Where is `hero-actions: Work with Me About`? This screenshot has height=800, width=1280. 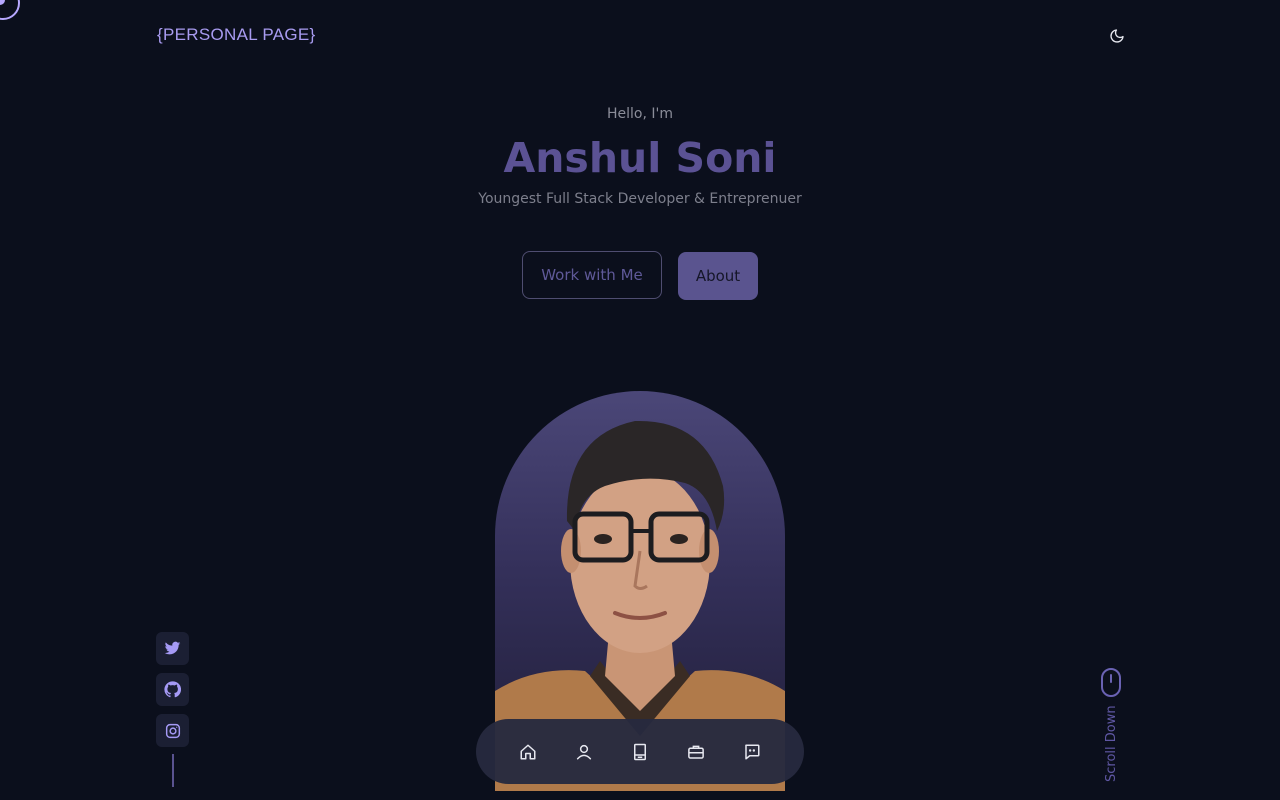
hero-actions: Work with Me About is located at coordinates (640, 275).